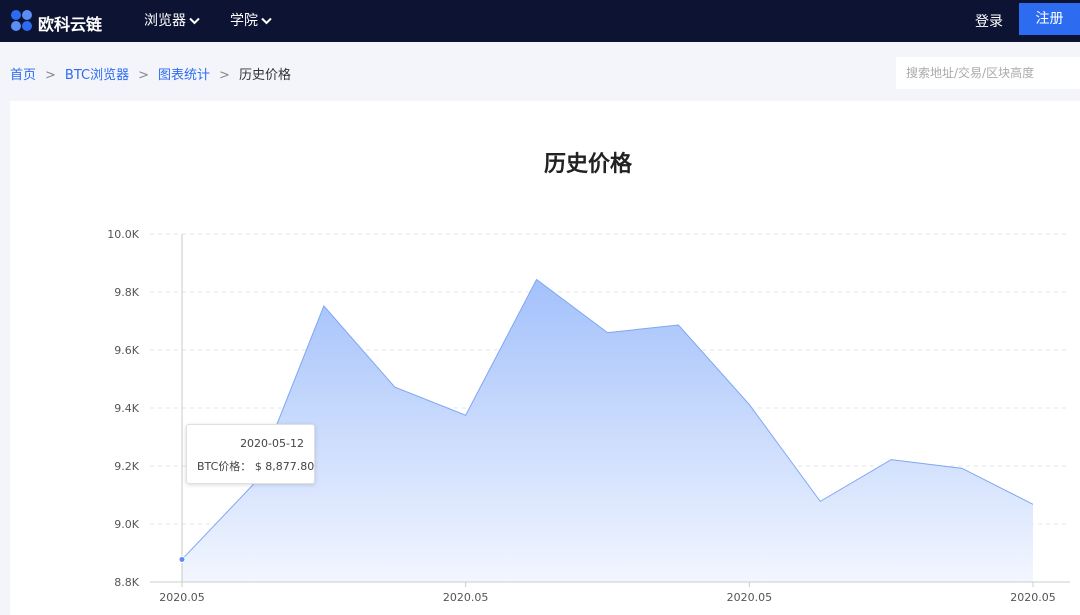 This screenshot has height=615, width=1080. What do you see at coordinates (182, 559) in the screenshot?
I see `data-point` at bounding box center [182, 559].